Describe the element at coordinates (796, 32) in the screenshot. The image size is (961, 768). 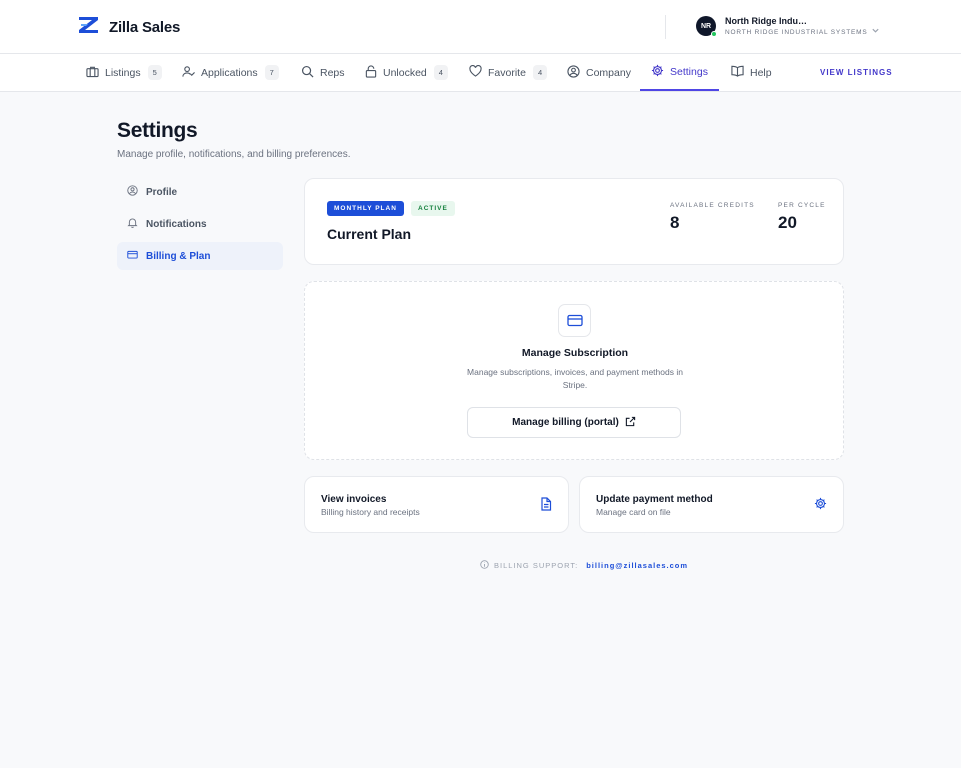
I see `account-subtitle: NORTH RIDGE INDUSTRIAL SYSTEMS` at that location.